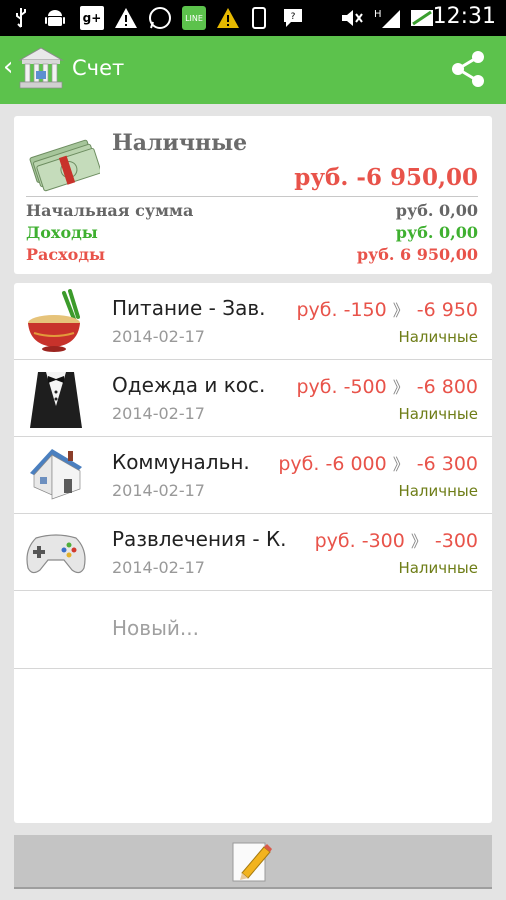 The width and height of the screenshot is (506, 900). What do you see at coordinates (62, 232) in the screenshot?
I see `income-label: Доходы` at bounding box center [62, 232].